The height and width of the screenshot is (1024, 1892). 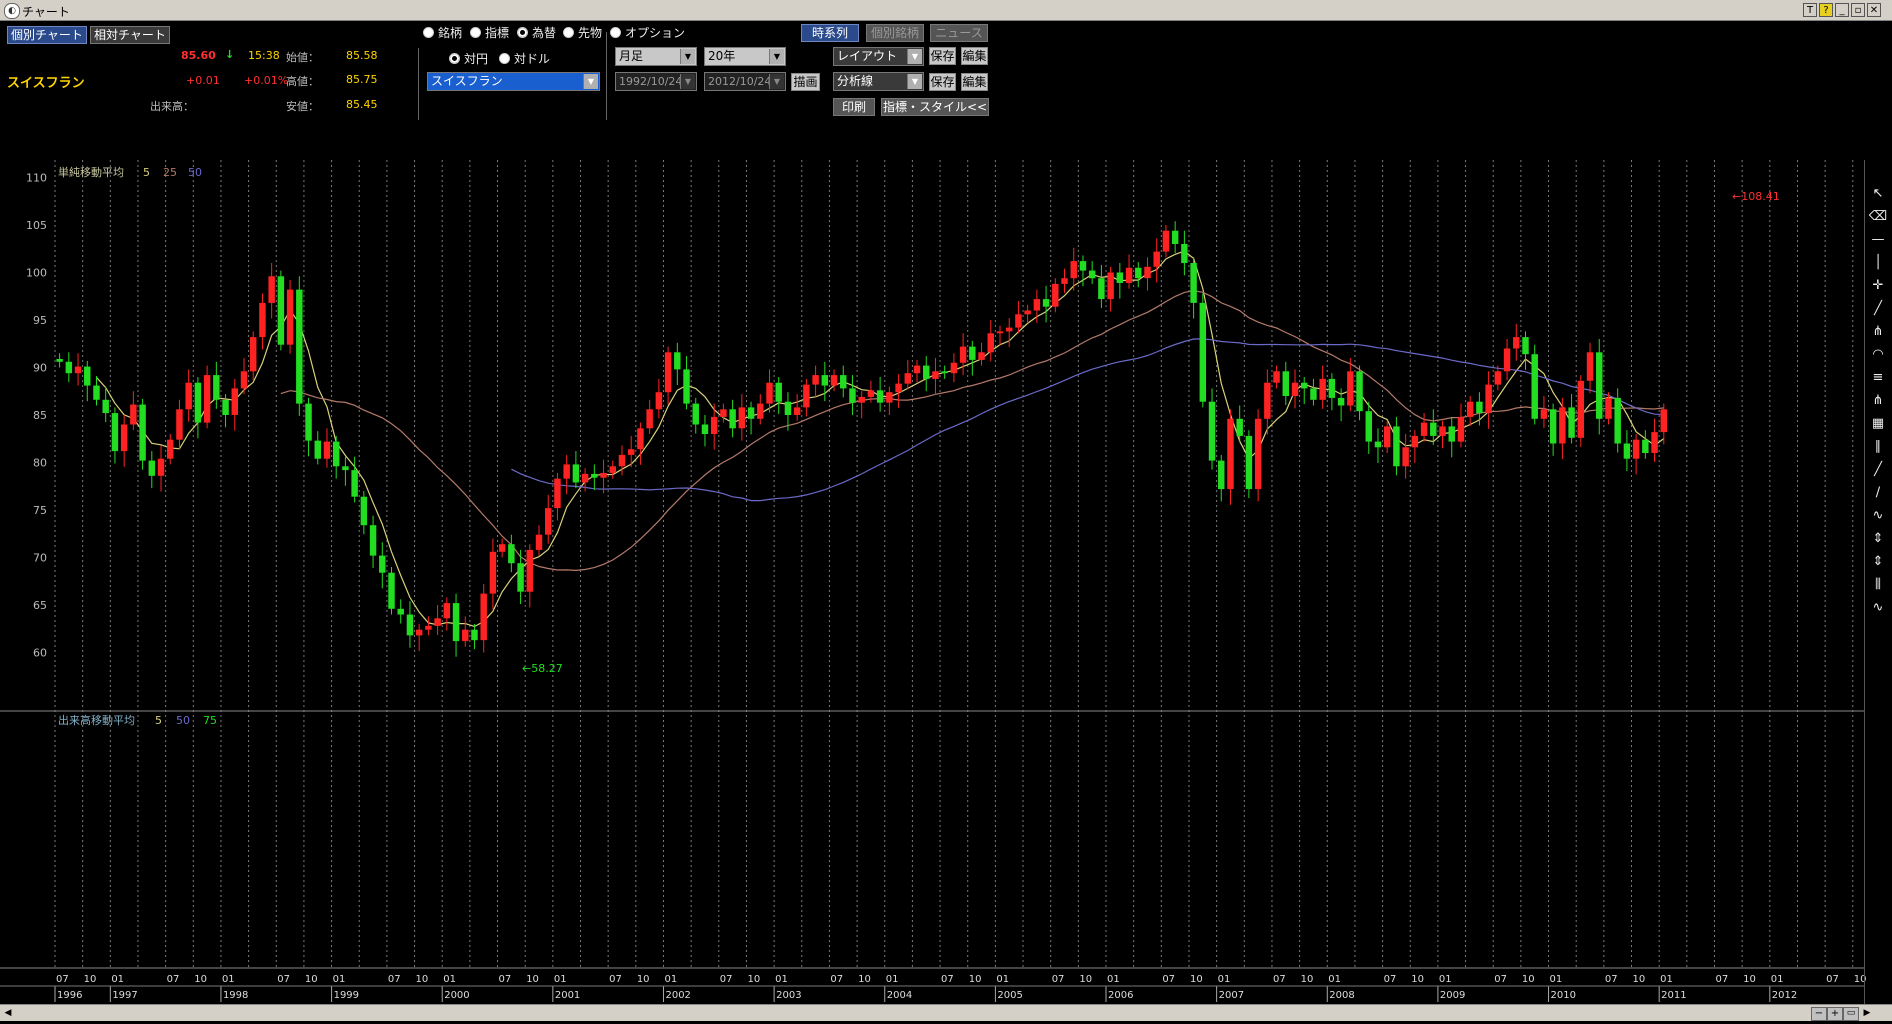 I want to click on fibonacci-arc-icon: ◠, so click(x=1878, y=355).